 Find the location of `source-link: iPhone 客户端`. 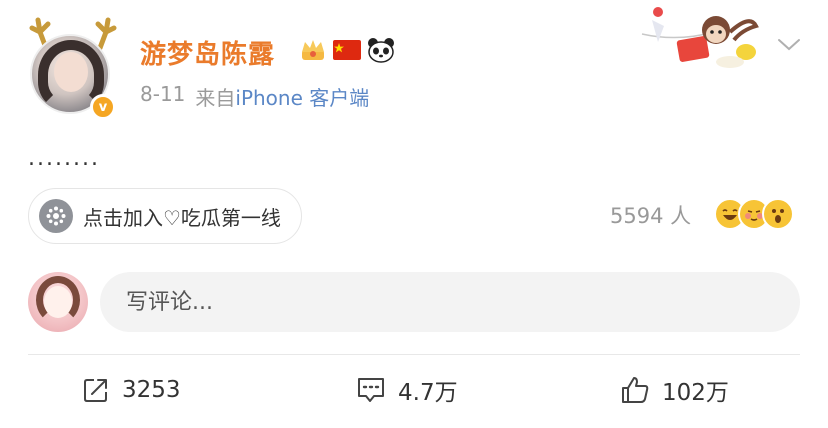

source-link: iPhone 客户端 is located at coordinates (302, 98).